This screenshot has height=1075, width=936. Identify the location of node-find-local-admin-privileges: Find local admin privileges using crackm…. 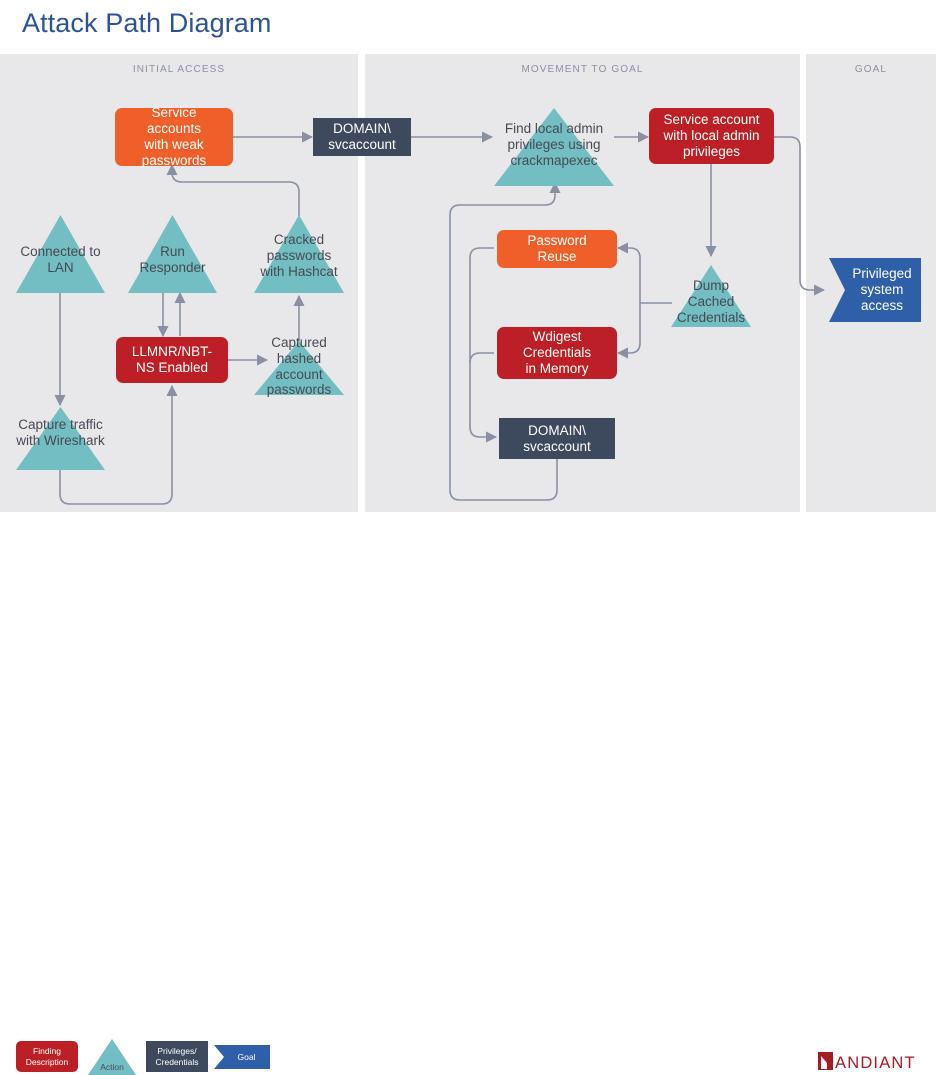
(554, 147).